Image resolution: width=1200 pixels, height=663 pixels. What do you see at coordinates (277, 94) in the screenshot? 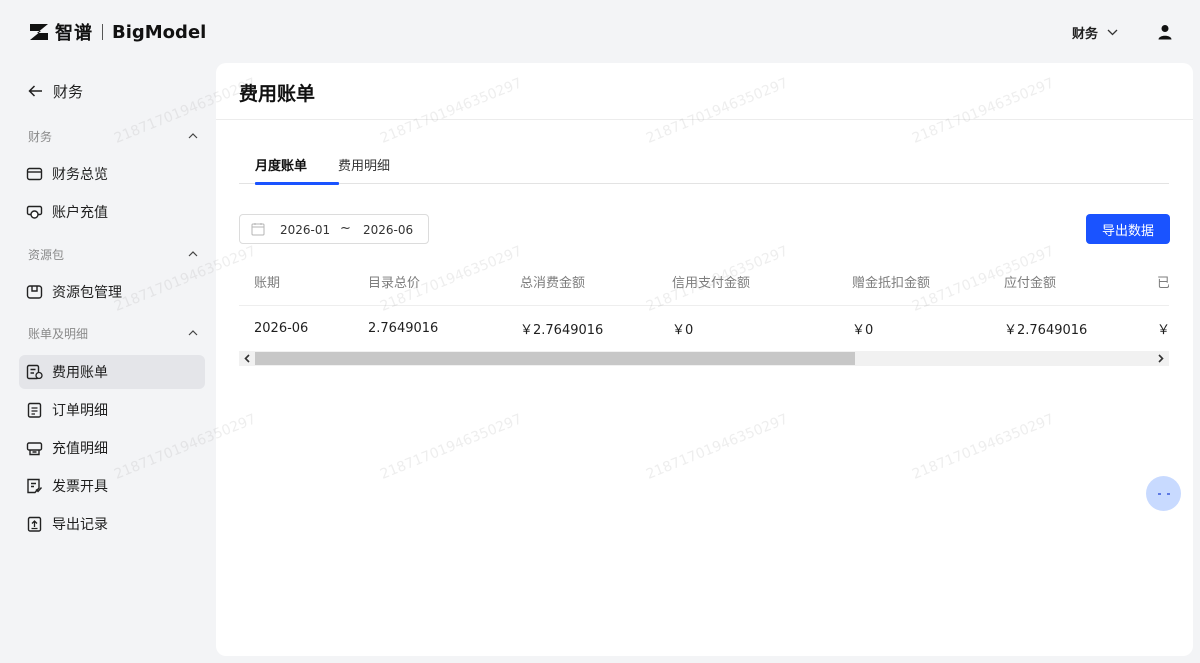
I see `page-title: 费用账单` at bounding box center [277, 94].